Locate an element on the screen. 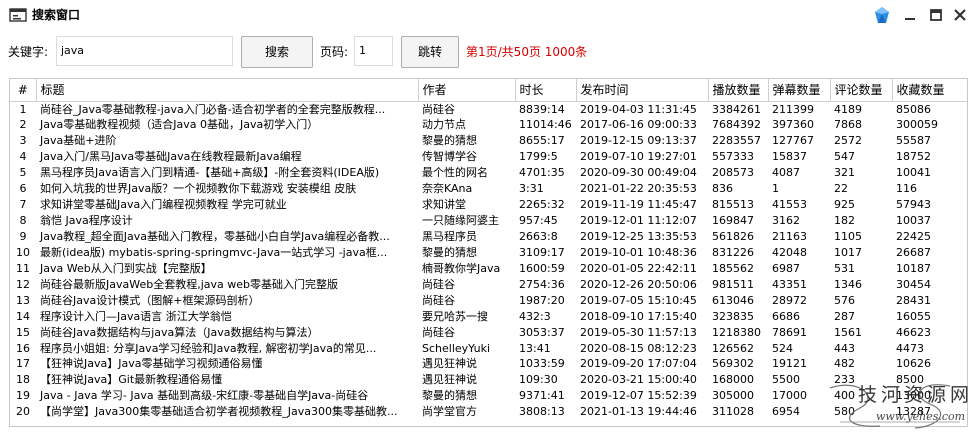  table-cell: 4473 is located at coordinates (910, 348).